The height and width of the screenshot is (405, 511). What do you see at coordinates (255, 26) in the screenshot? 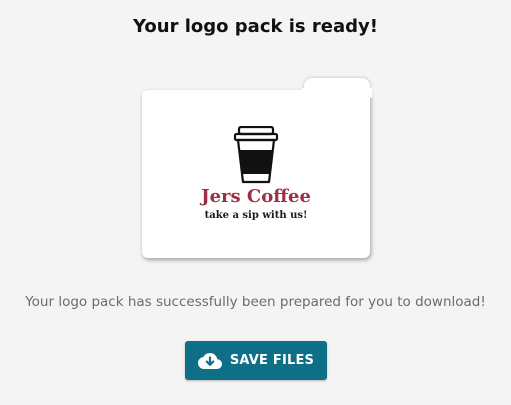
I see `page-title: Your logo pack is ready!` at bounding box center [255, 26].